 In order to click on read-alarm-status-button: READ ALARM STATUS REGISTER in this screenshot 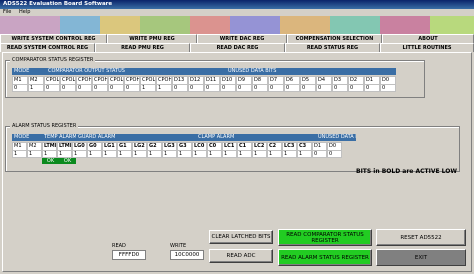, I will do `click(325, 257)`.